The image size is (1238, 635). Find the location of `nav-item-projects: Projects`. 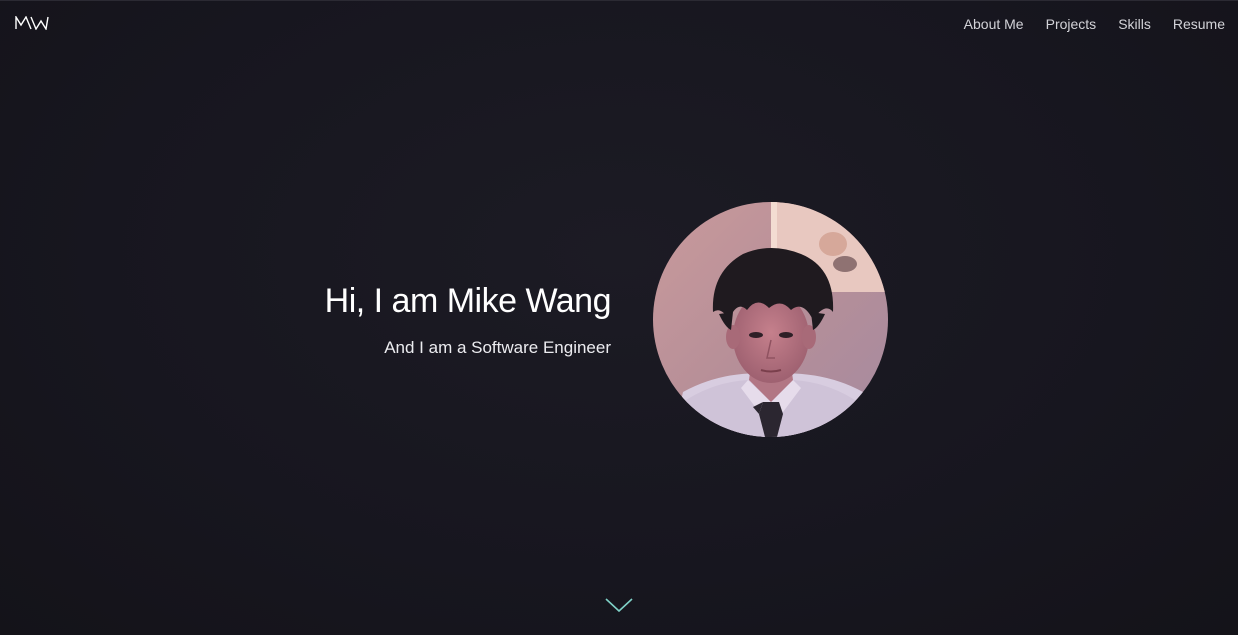

nav-item-projects: Projects is located at coordinates (1071, 24).